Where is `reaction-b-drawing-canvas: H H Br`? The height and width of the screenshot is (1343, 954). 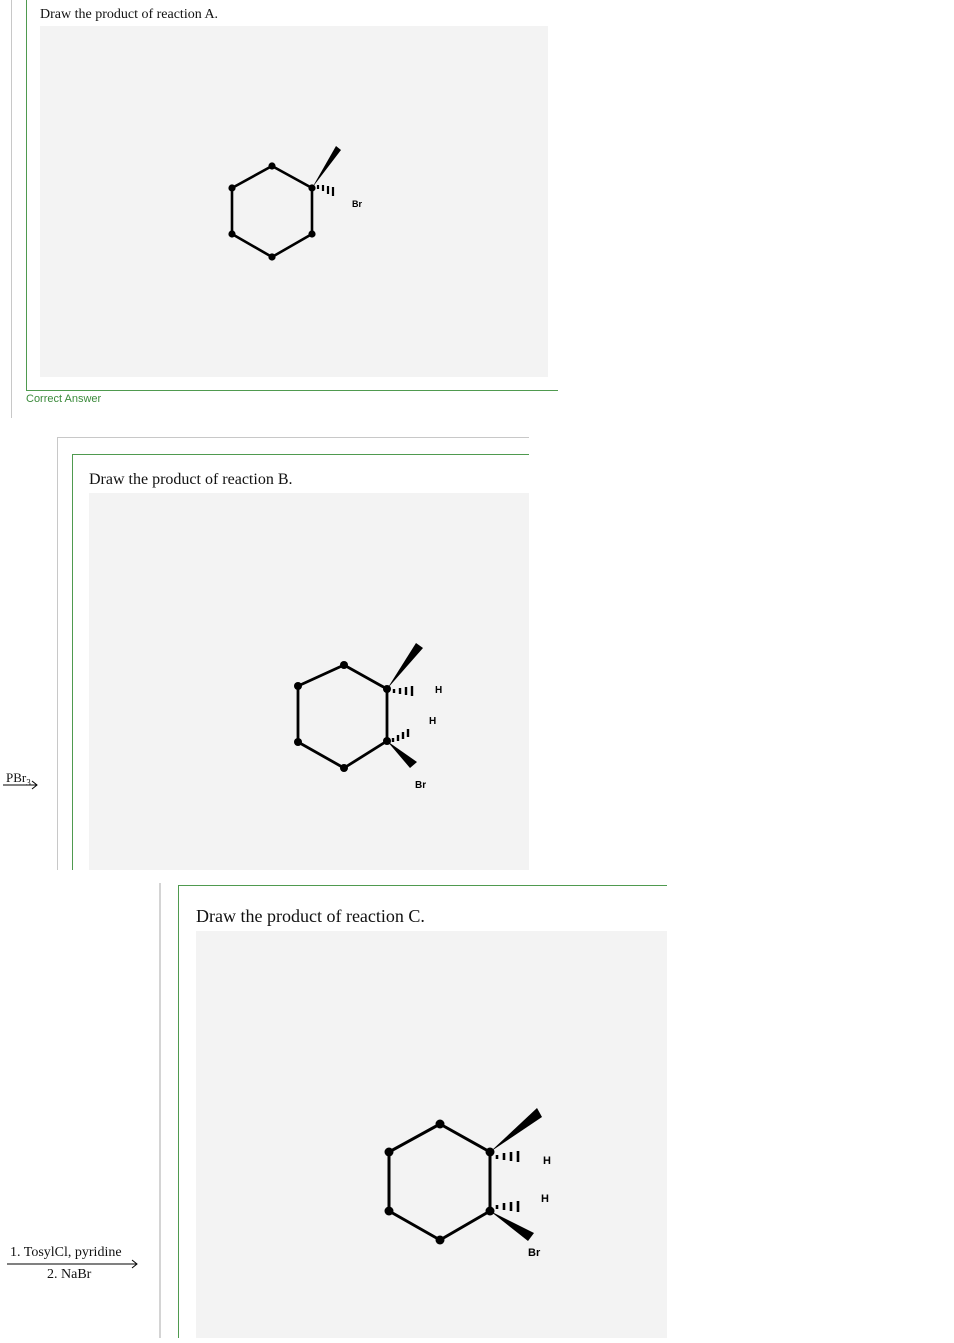
reaction-b-drawing-canvas: H H Br is located at coordinates (309, 681).